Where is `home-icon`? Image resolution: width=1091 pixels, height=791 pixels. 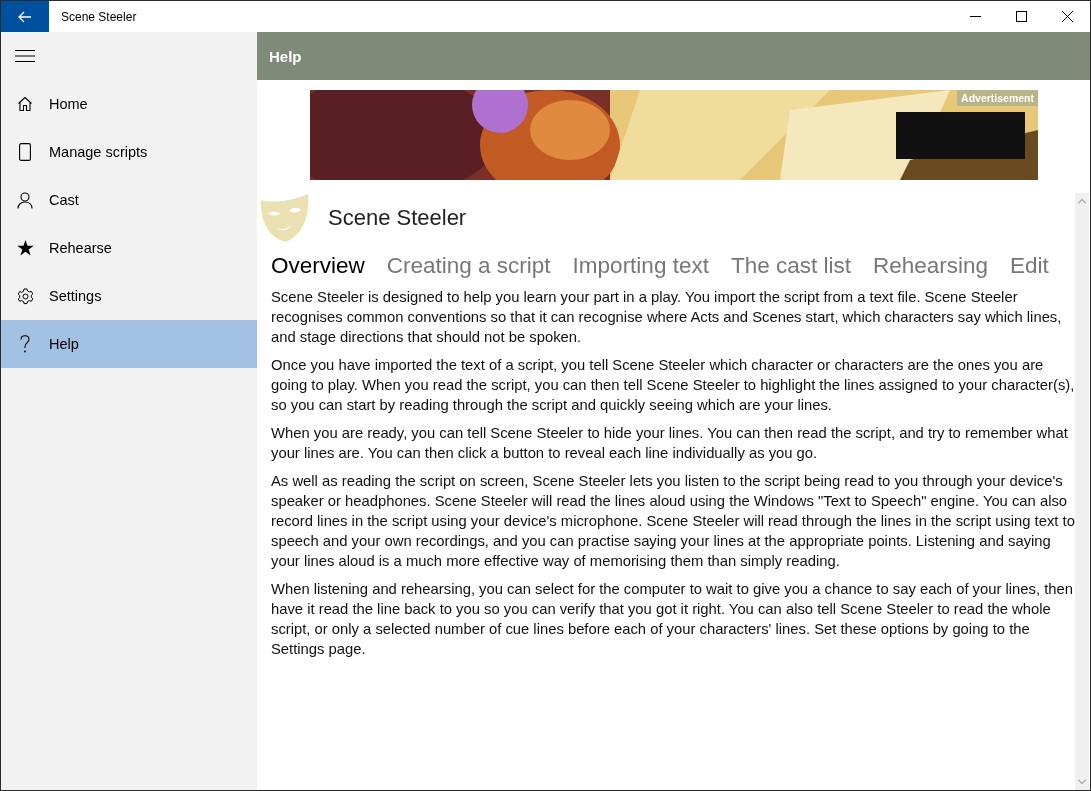
home-icon is located at coordinates (25, 104).